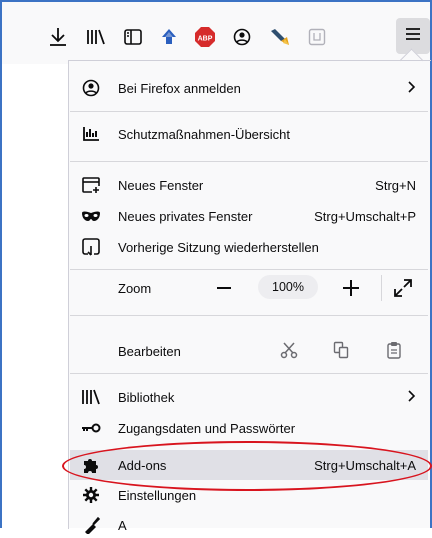 Image resolution: width=432 pixels, height=538 pixels. I want to click on menu-item-protections: Schutzmaßnahmen-Übersicht, so click(249, 134).